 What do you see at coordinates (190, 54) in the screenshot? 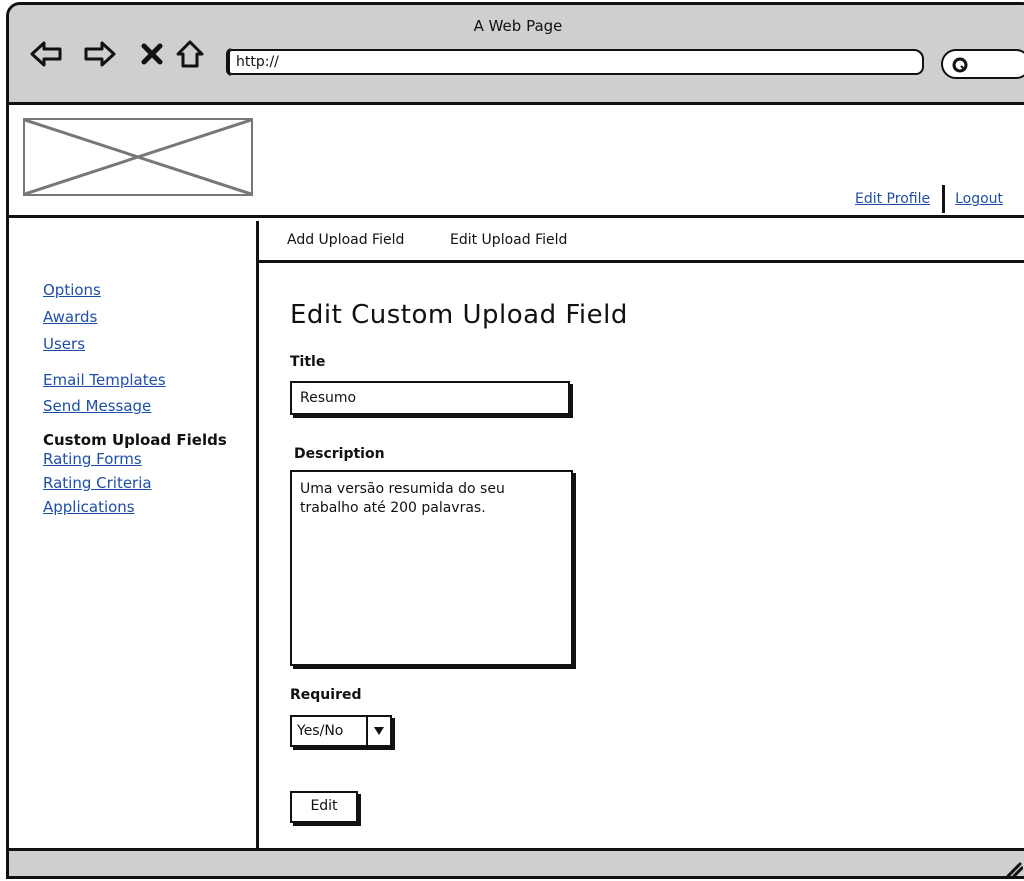
I see `home-icon` at bounding box center [190, 54].